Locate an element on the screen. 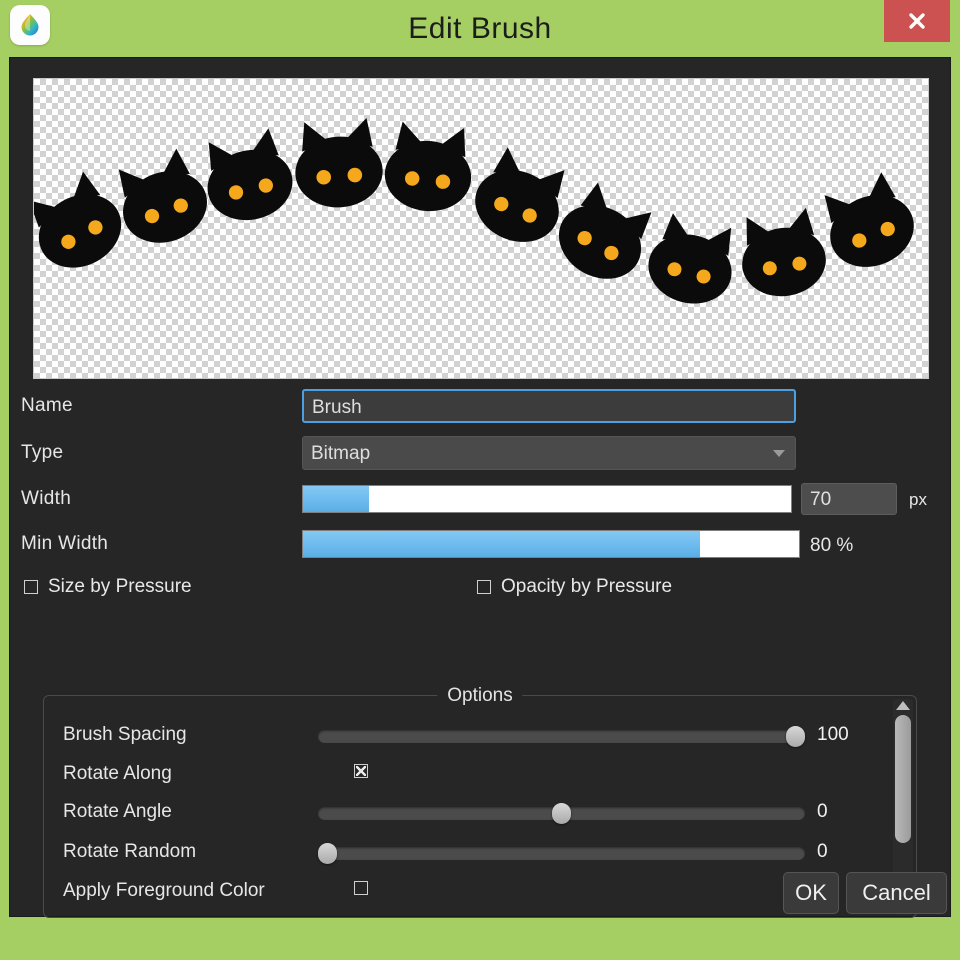  size-by-pressure-label: Size by Pressure is located at coordinates (120, 586).